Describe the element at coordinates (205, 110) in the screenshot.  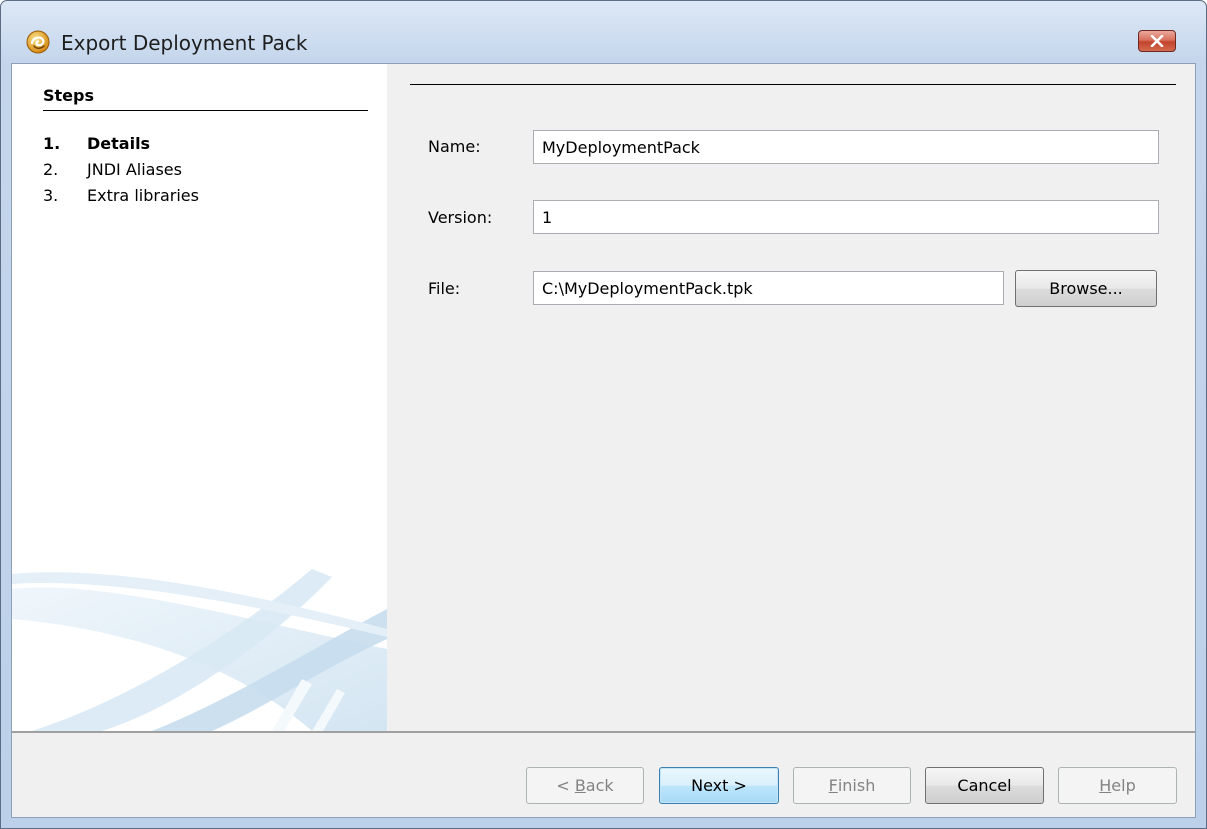
I see `steps-divider` at that location.